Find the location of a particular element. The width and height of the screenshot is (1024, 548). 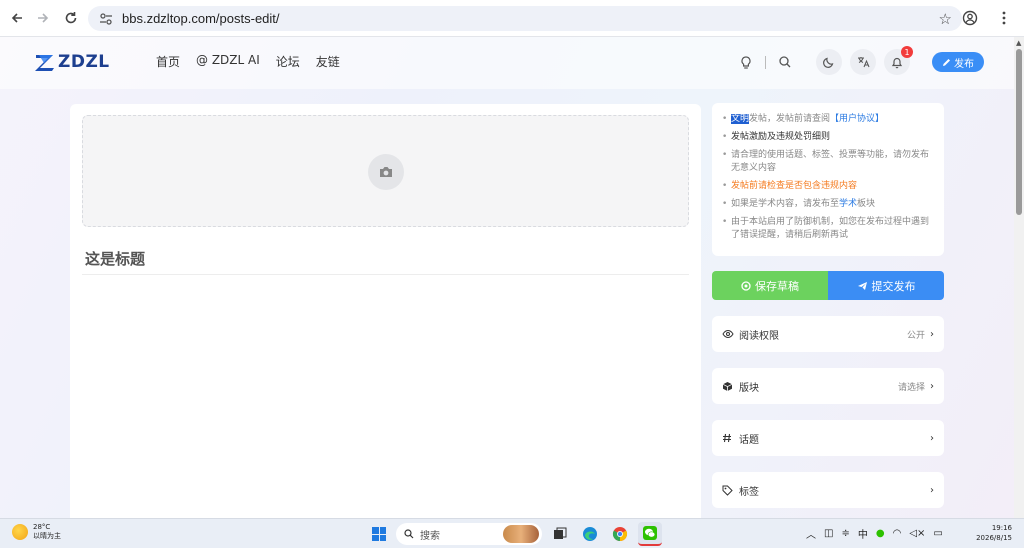

tray-overflow-icon: ︿ is located at coordinates (811, 533).